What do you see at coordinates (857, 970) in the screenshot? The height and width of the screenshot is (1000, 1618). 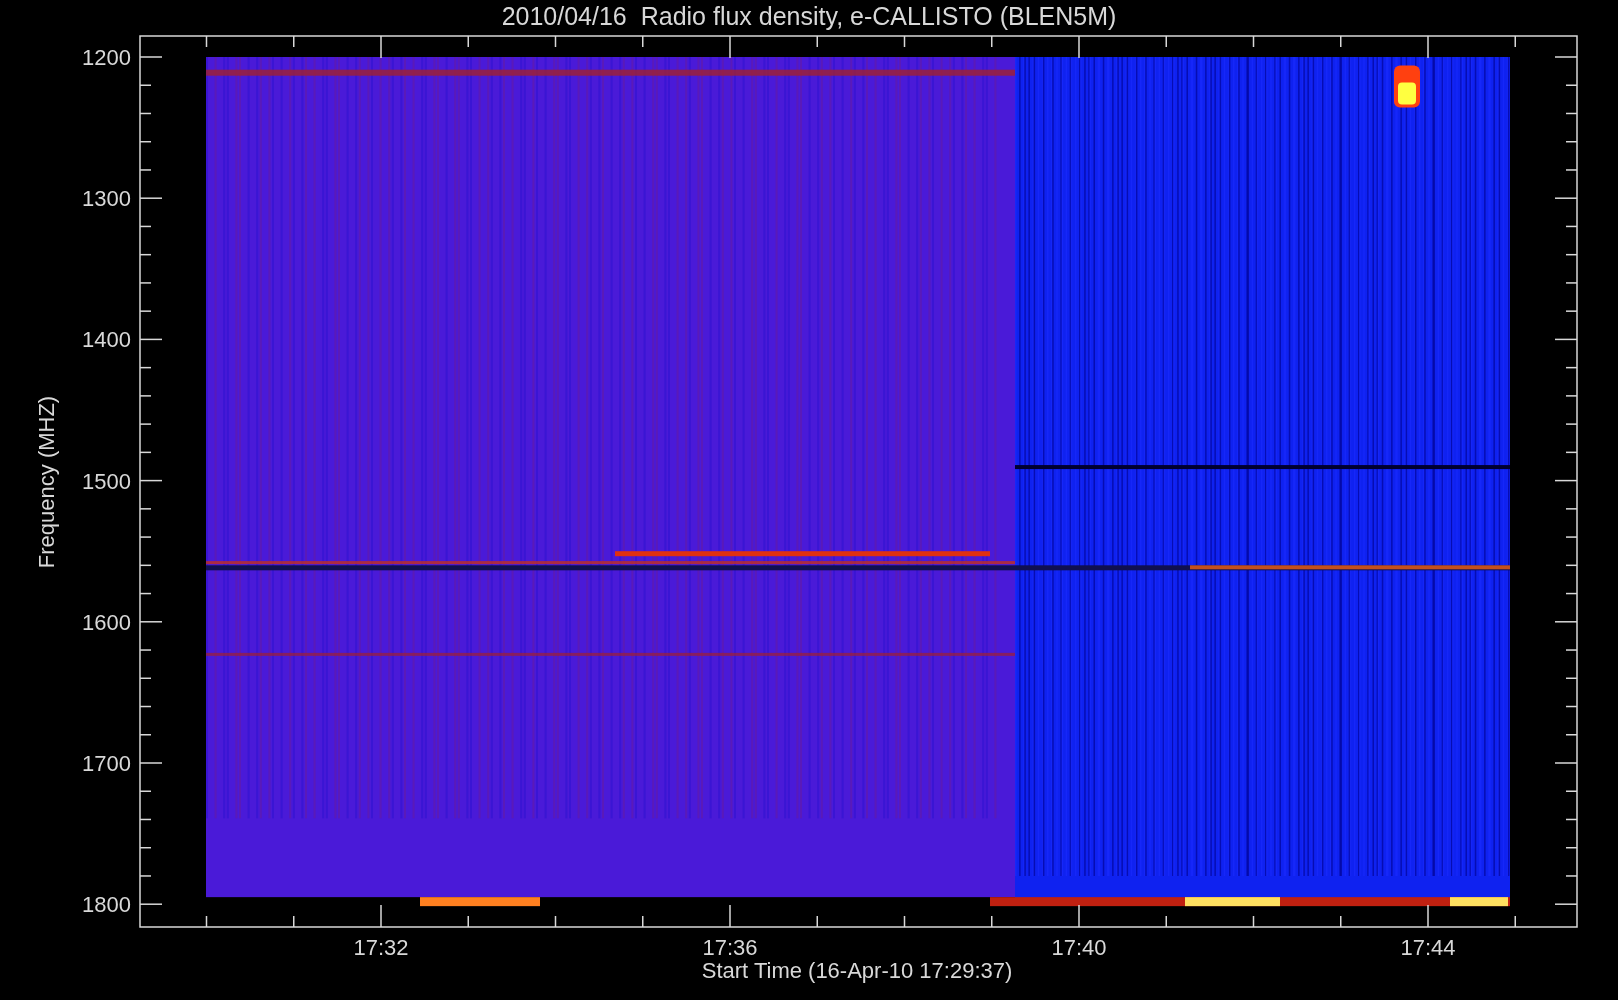 I see `x-axis-label: Start Time (16-Apr-10 17:29:37)` at bounding box center [857, 970].